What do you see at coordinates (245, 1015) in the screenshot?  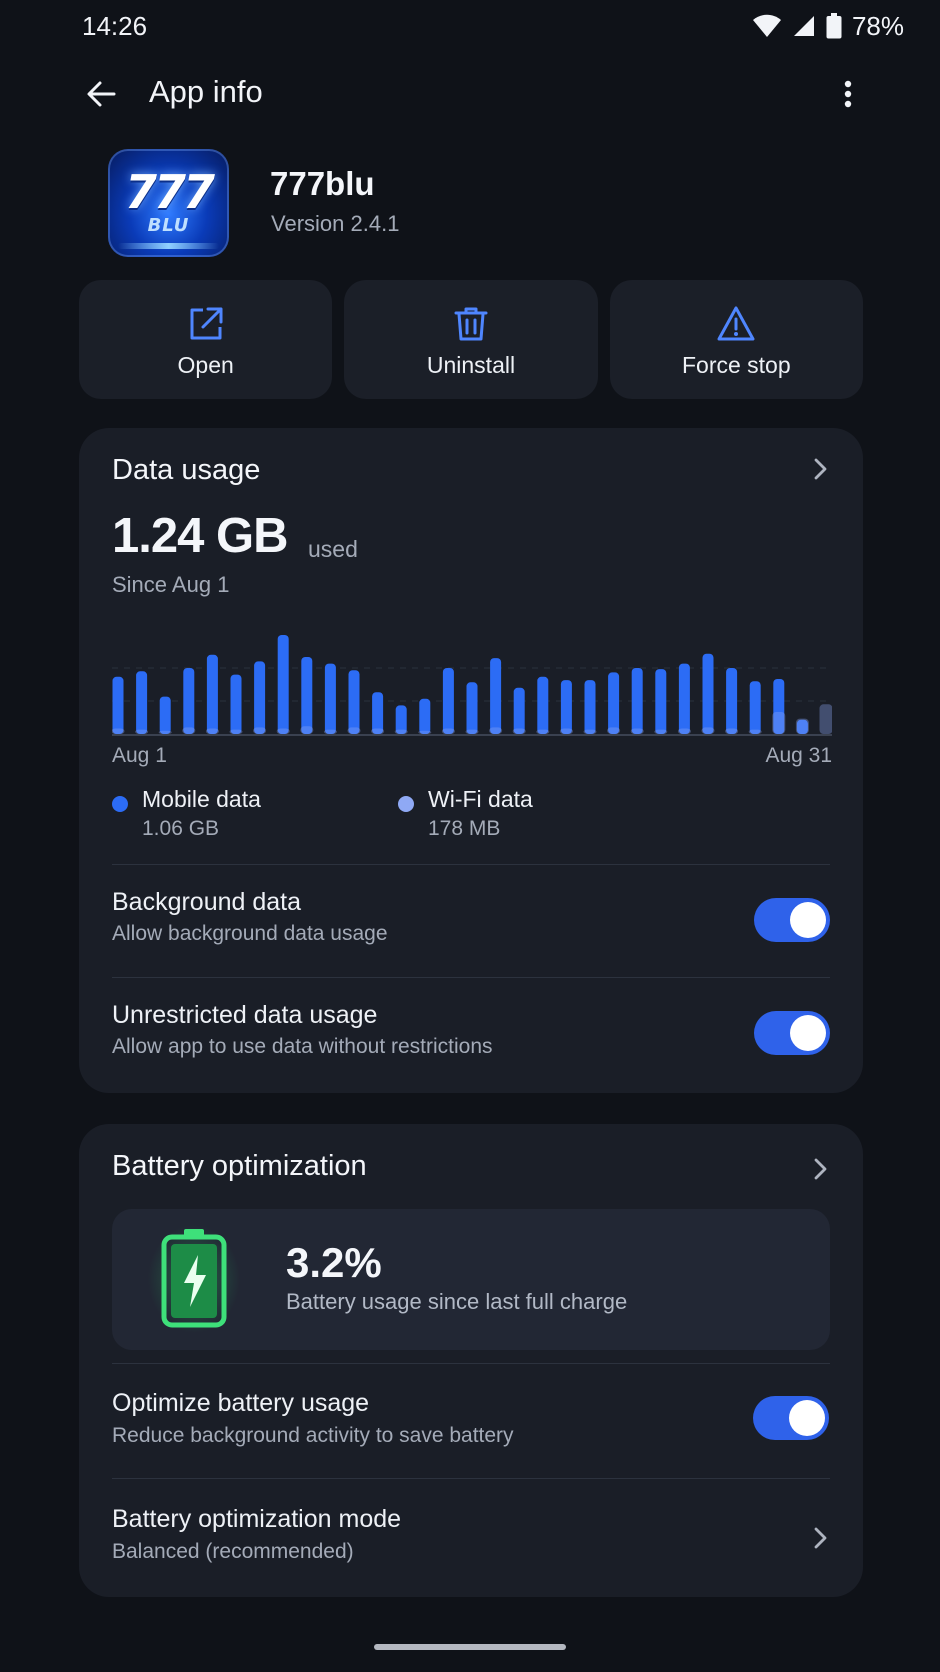 I see `unrestricted-data-title: Unrestricted data usage` at bounding box center [245, 1015].